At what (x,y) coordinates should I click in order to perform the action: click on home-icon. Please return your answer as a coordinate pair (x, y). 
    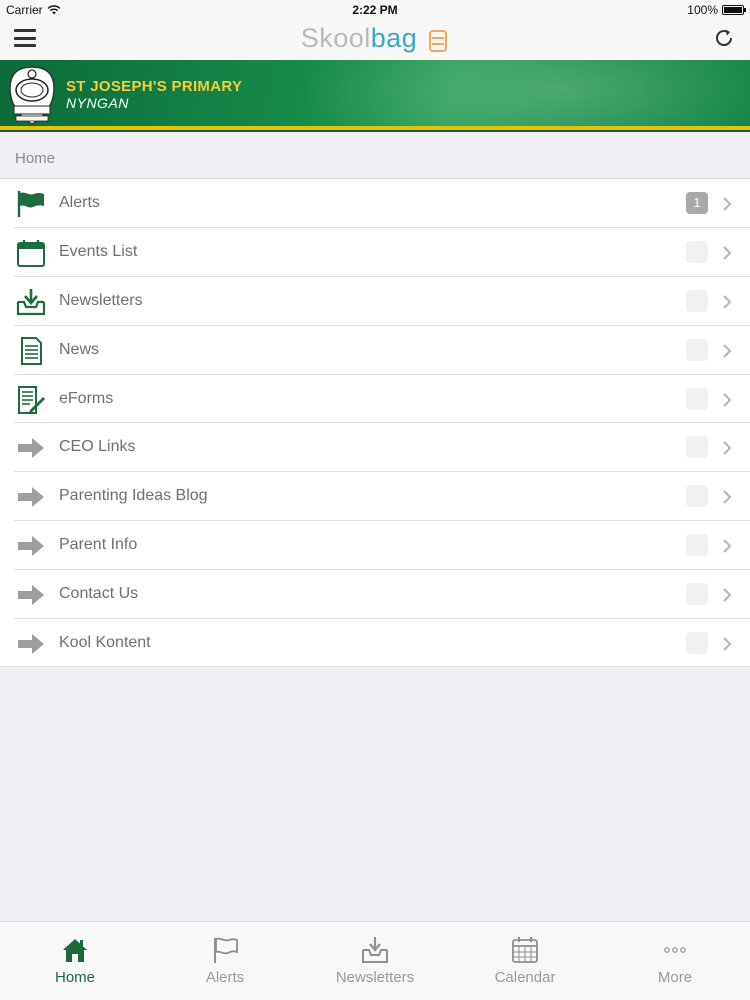
    Looking at the image, I should click on (75, 950).